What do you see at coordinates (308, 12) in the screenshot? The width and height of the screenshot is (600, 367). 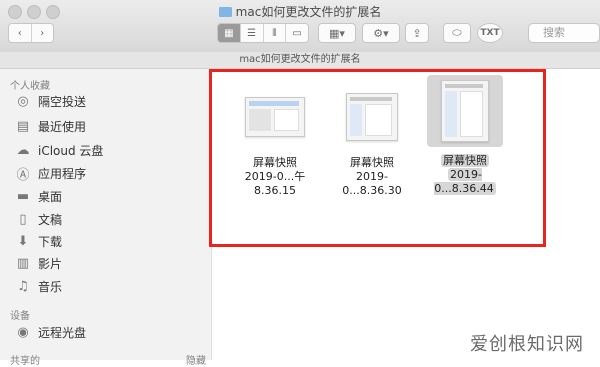 I see `window-title-text: mac如何更改文件的扩展名` at bounding box center [308, 12].